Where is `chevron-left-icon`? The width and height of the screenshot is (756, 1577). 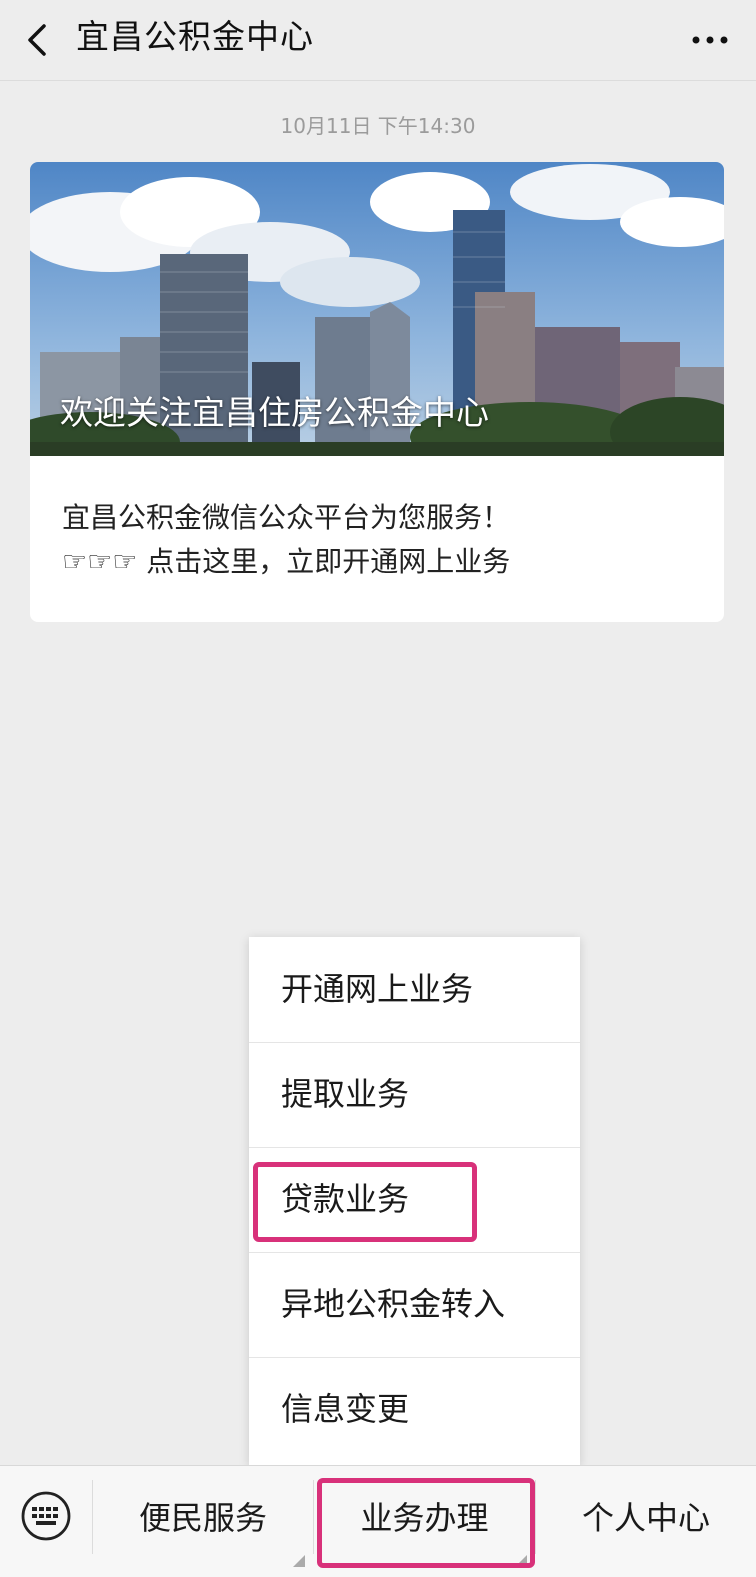 chevron-left-icon is located at coordinates (37, 40).